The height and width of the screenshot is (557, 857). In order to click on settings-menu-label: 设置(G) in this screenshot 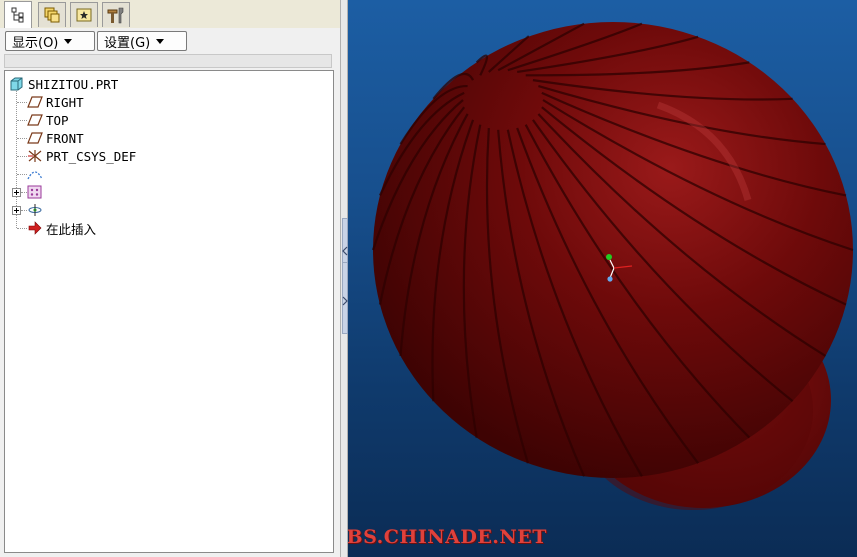, I will do `click(127, 43)`.